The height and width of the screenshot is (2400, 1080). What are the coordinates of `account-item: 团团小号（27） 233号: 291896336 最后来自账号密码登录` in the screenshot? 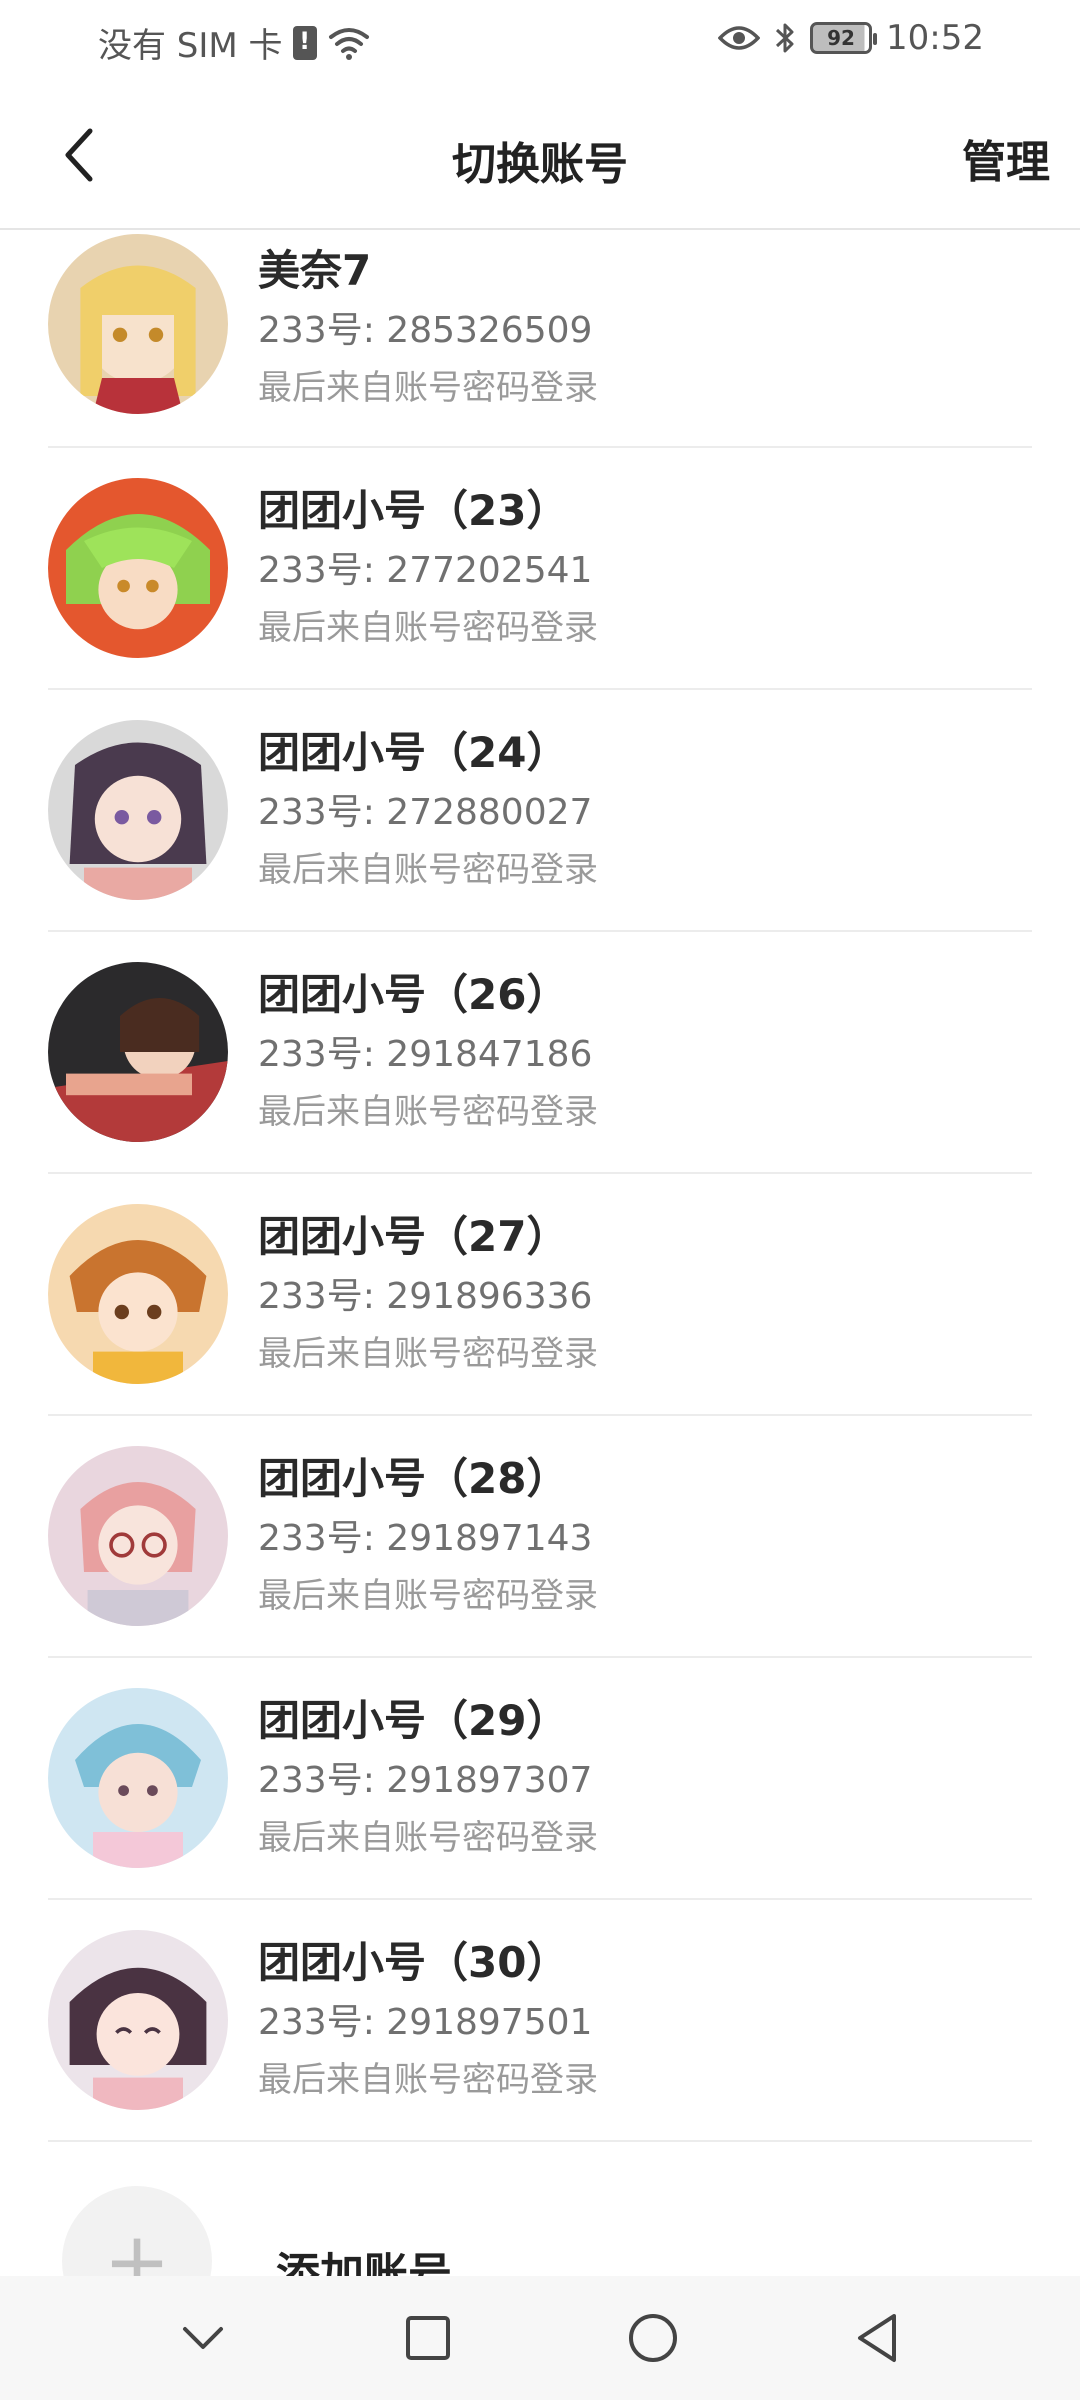 It's located at (540, 1295).